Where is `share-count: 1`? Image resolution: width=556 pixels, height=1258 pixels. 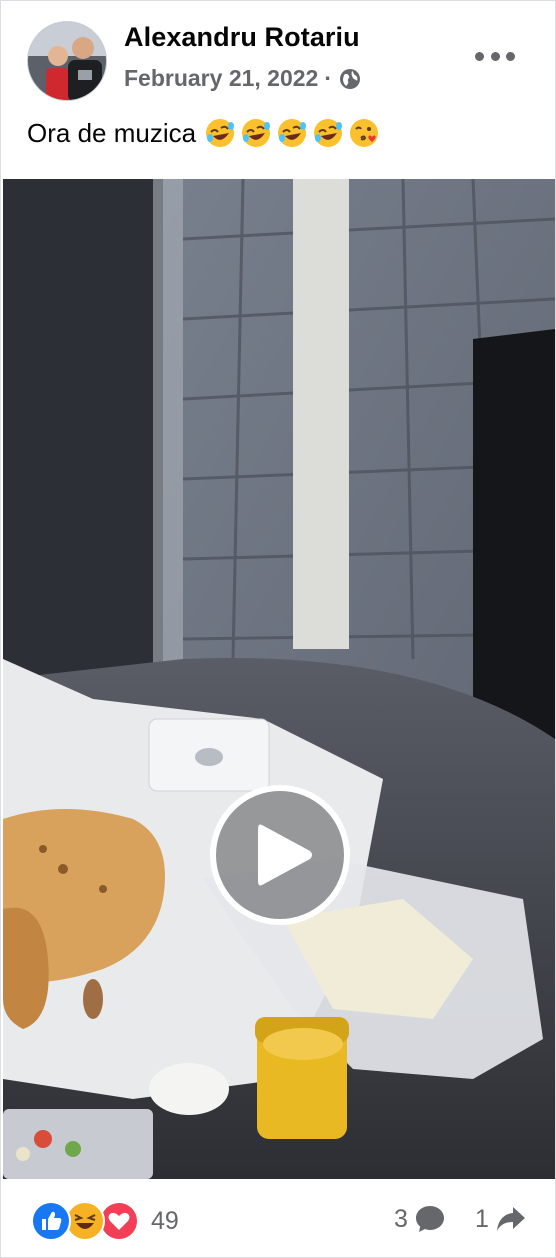
share-count: 1 is located at coordinates (482, 1218).